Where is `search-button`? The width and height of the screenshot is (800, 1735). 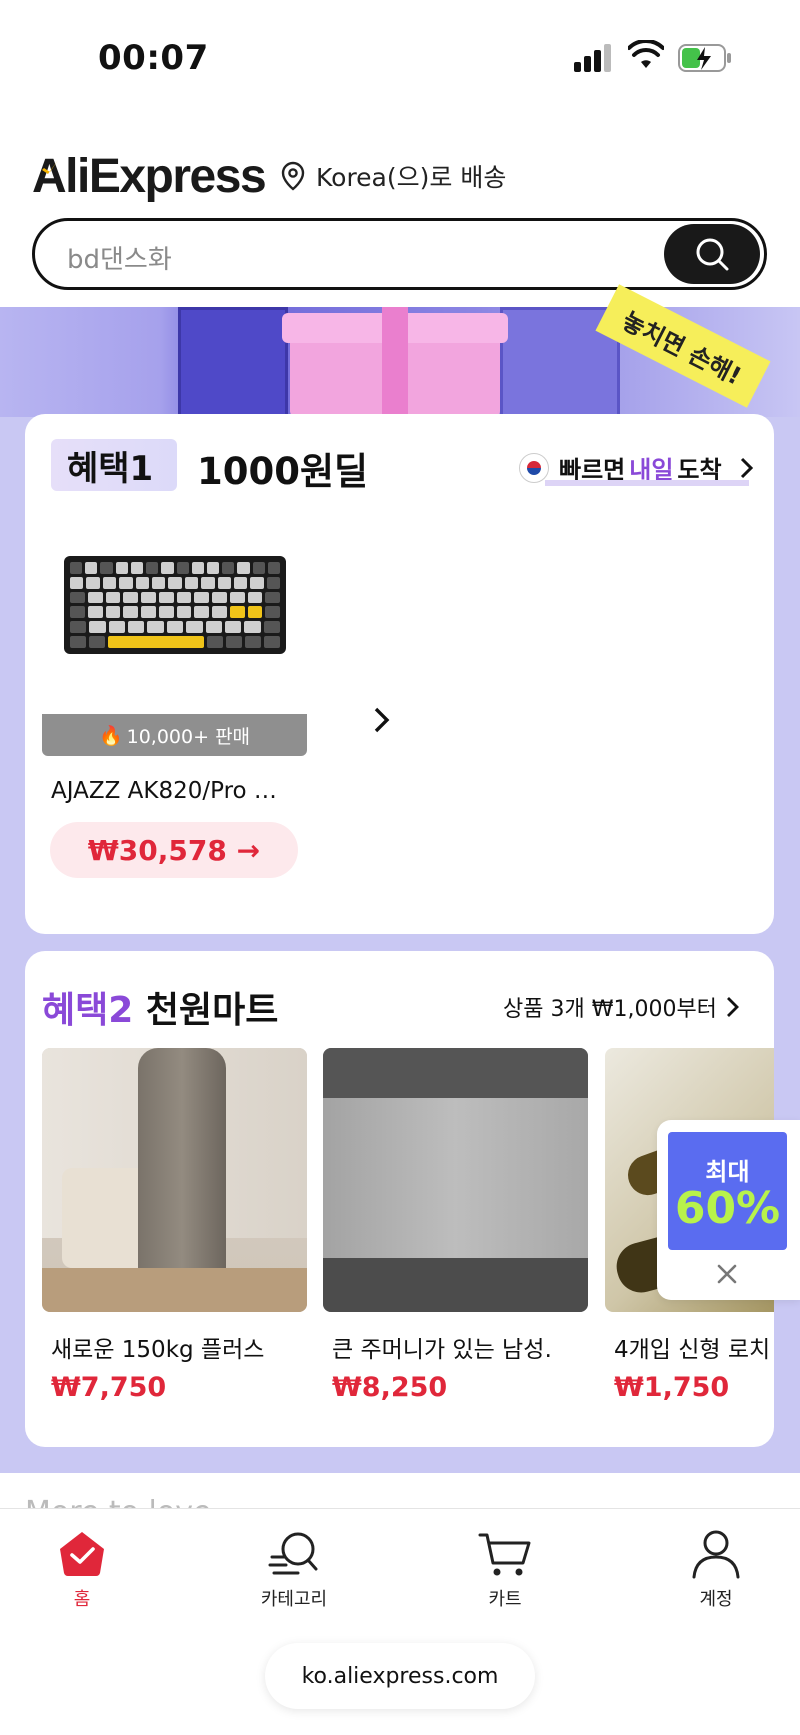
search-button is located at coordinates (712, 254).